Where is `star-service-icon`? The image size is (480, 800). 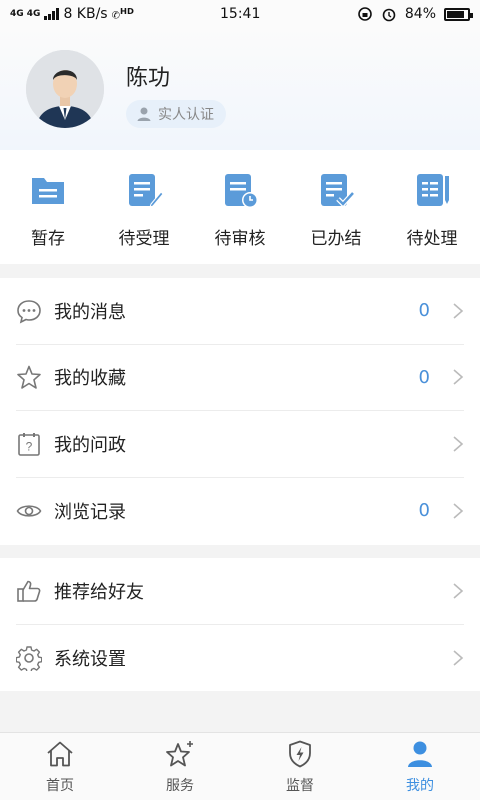 star-service-icon is located at coordinates (179, 754).